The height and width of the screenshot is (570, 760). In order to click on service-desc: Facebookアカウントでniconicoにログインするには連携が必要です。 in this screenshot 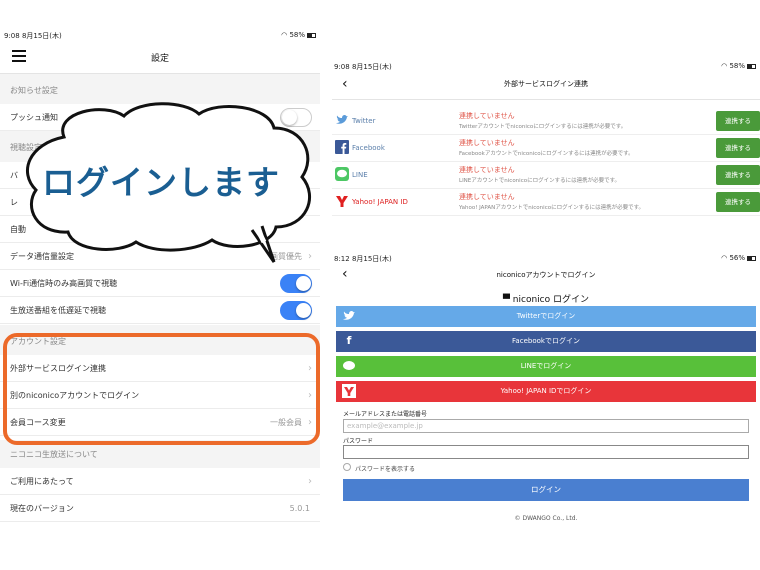, I will do `click(546, 154)`.